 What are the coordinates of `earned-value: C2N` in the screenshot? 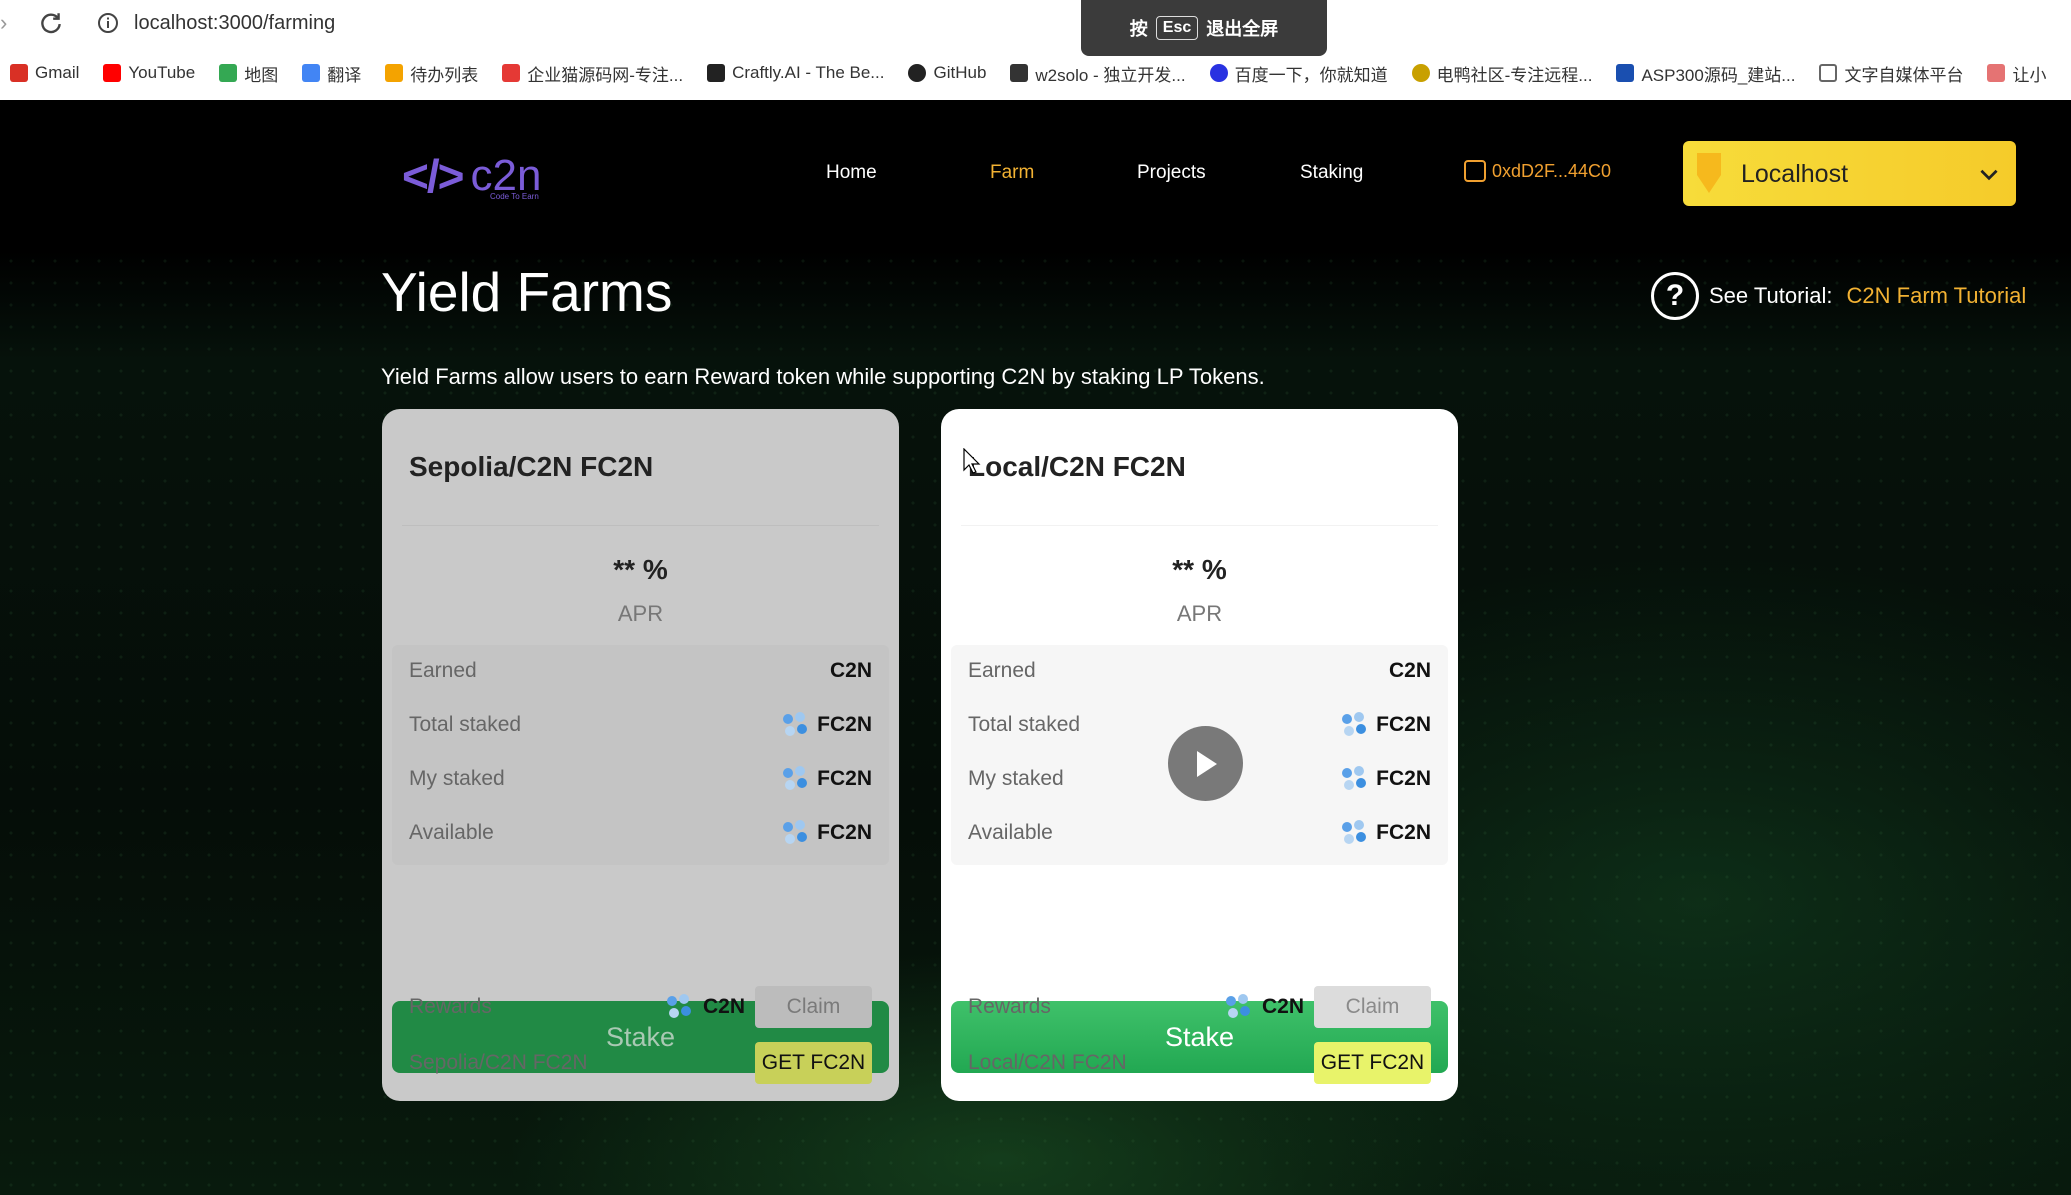 It's located at (1409, 670).